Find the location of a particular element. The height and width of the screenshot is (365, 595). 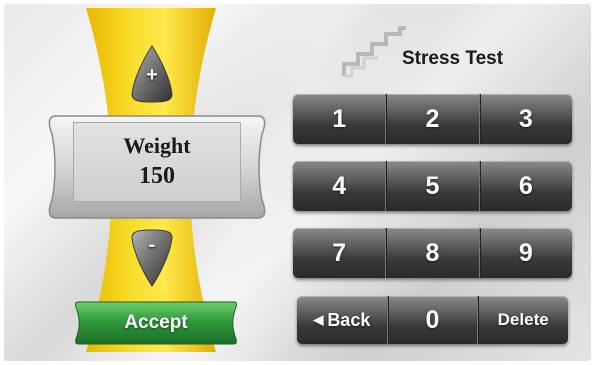

key-4: 4 is located at coordinates (339, 186).